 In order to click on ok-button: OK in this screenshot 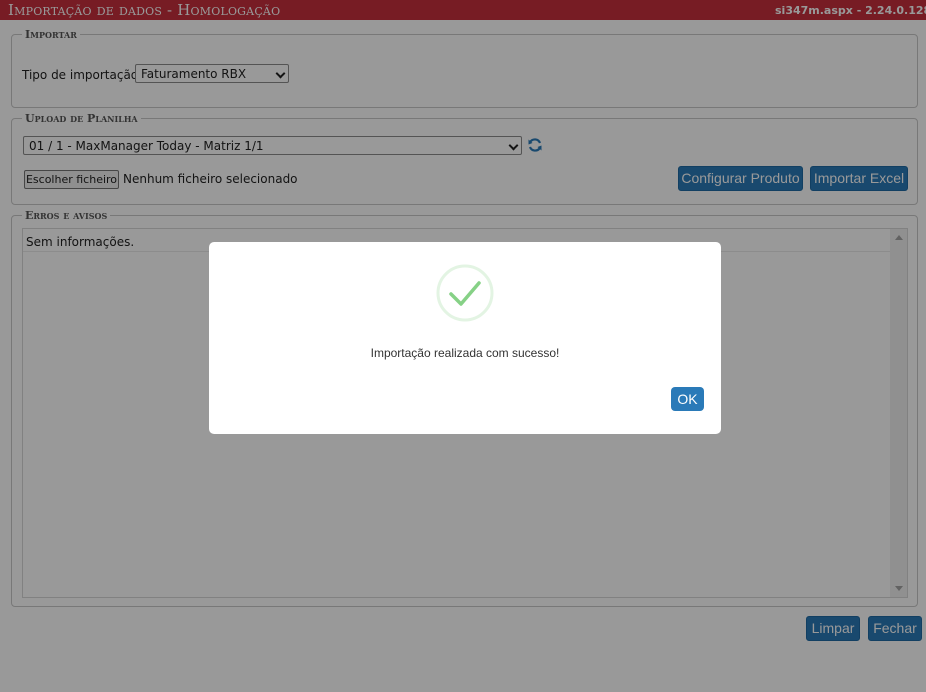, I will do `click(687, 399)`.